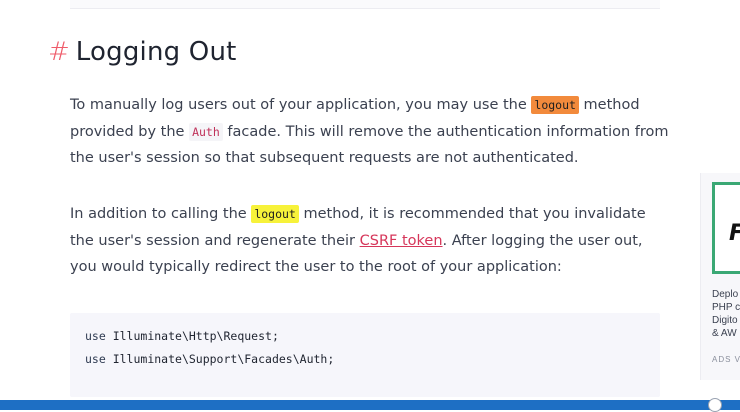 This screenshot has height=412, width=740. What do you see at coordinates (720, 276) in the screenshot?
I see `sidebar-ad: F Deplo PHP c Digito & AW ADS V` at bounding box center [720, 276].